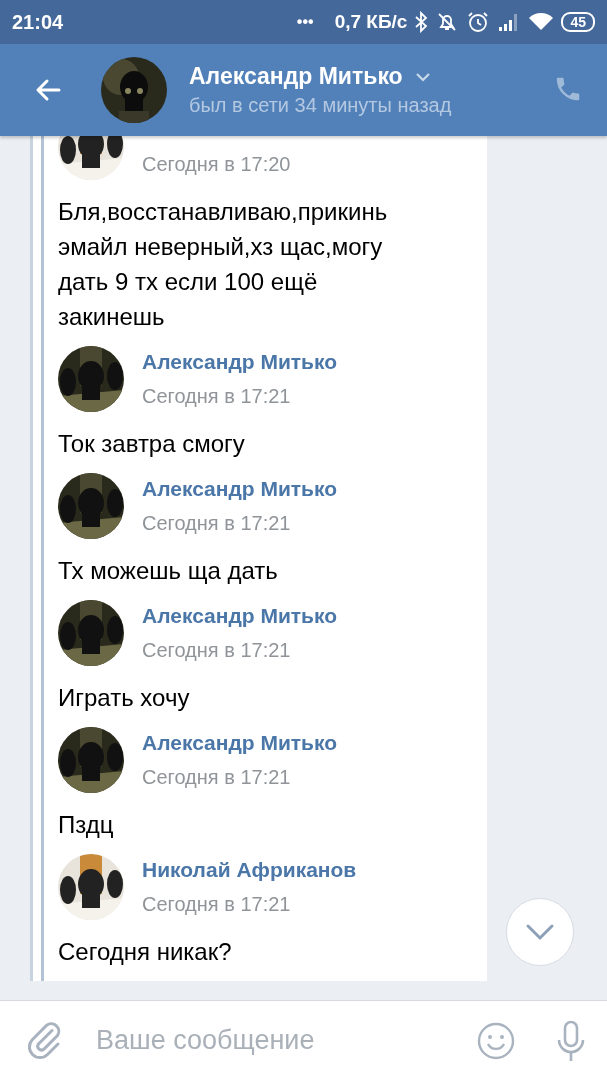 Image resolution: width=607 pixels, height=1080 pixels. Describe the element at coordinates (86, 825) in the screenshot. I see `message-text: Пздц` at that location.